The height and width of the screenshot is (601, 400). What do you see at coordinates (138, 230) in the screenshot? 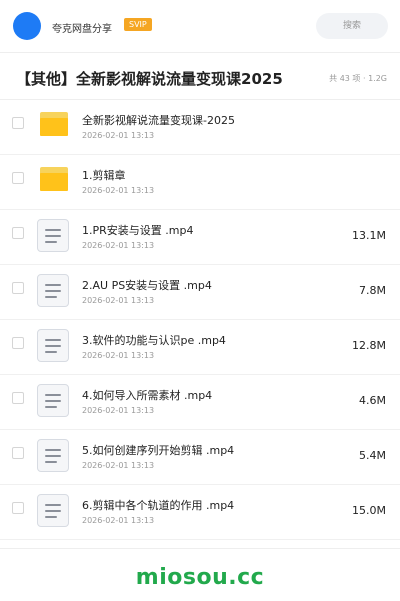
I see `item-name: 1.PR安装与设置 .mp4` at bounding box center [138, 230].